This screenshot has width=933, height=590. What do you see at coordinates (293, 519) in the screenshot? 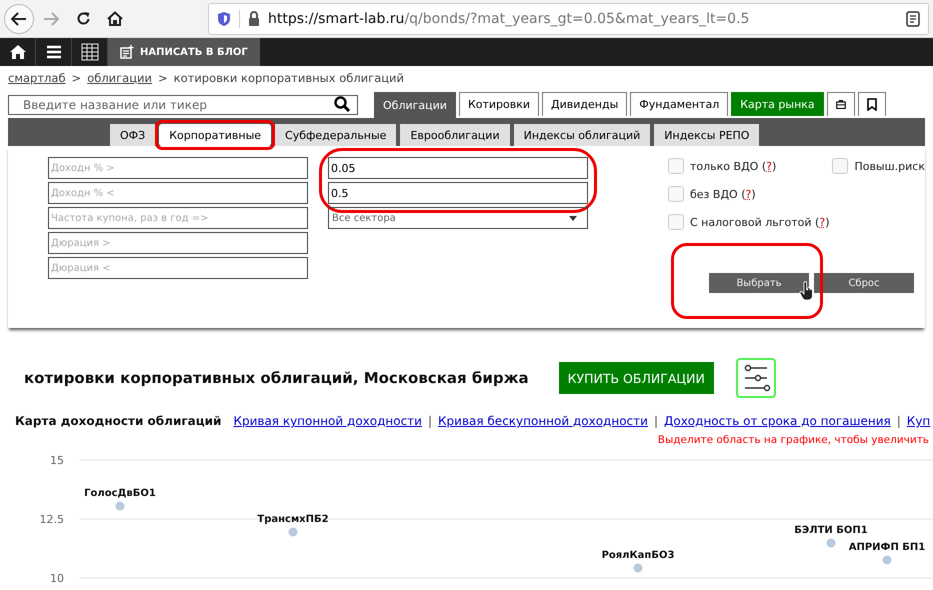
I see `point-label: ТрансмхПБ2` at bounding box center [293, 519].